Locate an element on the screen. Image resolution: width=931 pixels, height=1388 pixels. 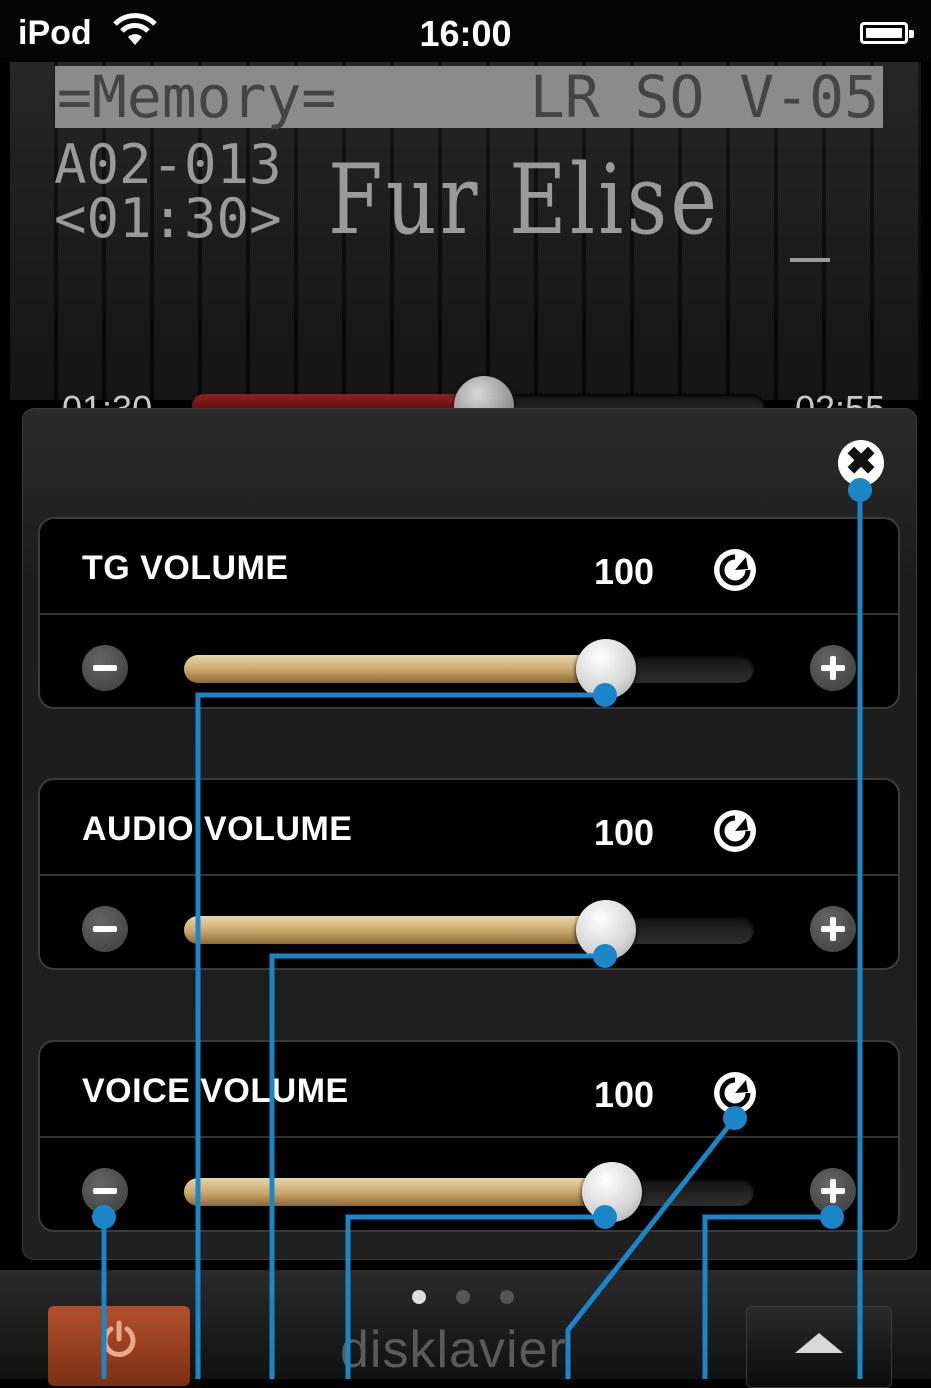
callout-audio-slider is located at coordinates (437, 1166).